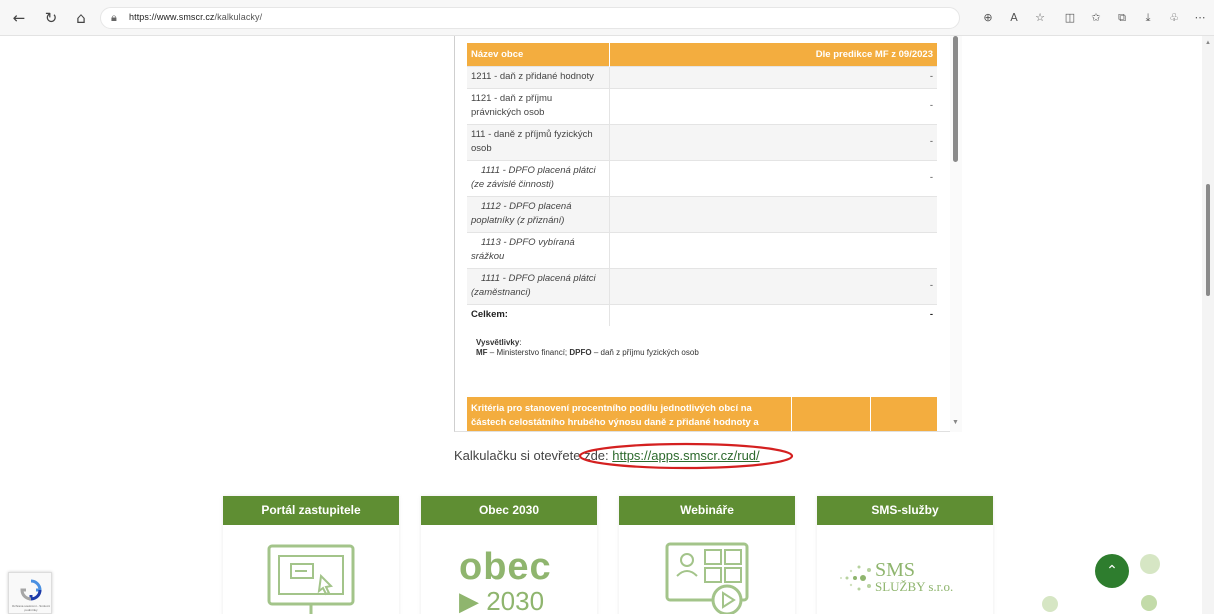 The height and width of the screenshot is (614, 1214). I want to click on table-row: 1113 - DPFO vybíraná srážkou, so click(702, 249).